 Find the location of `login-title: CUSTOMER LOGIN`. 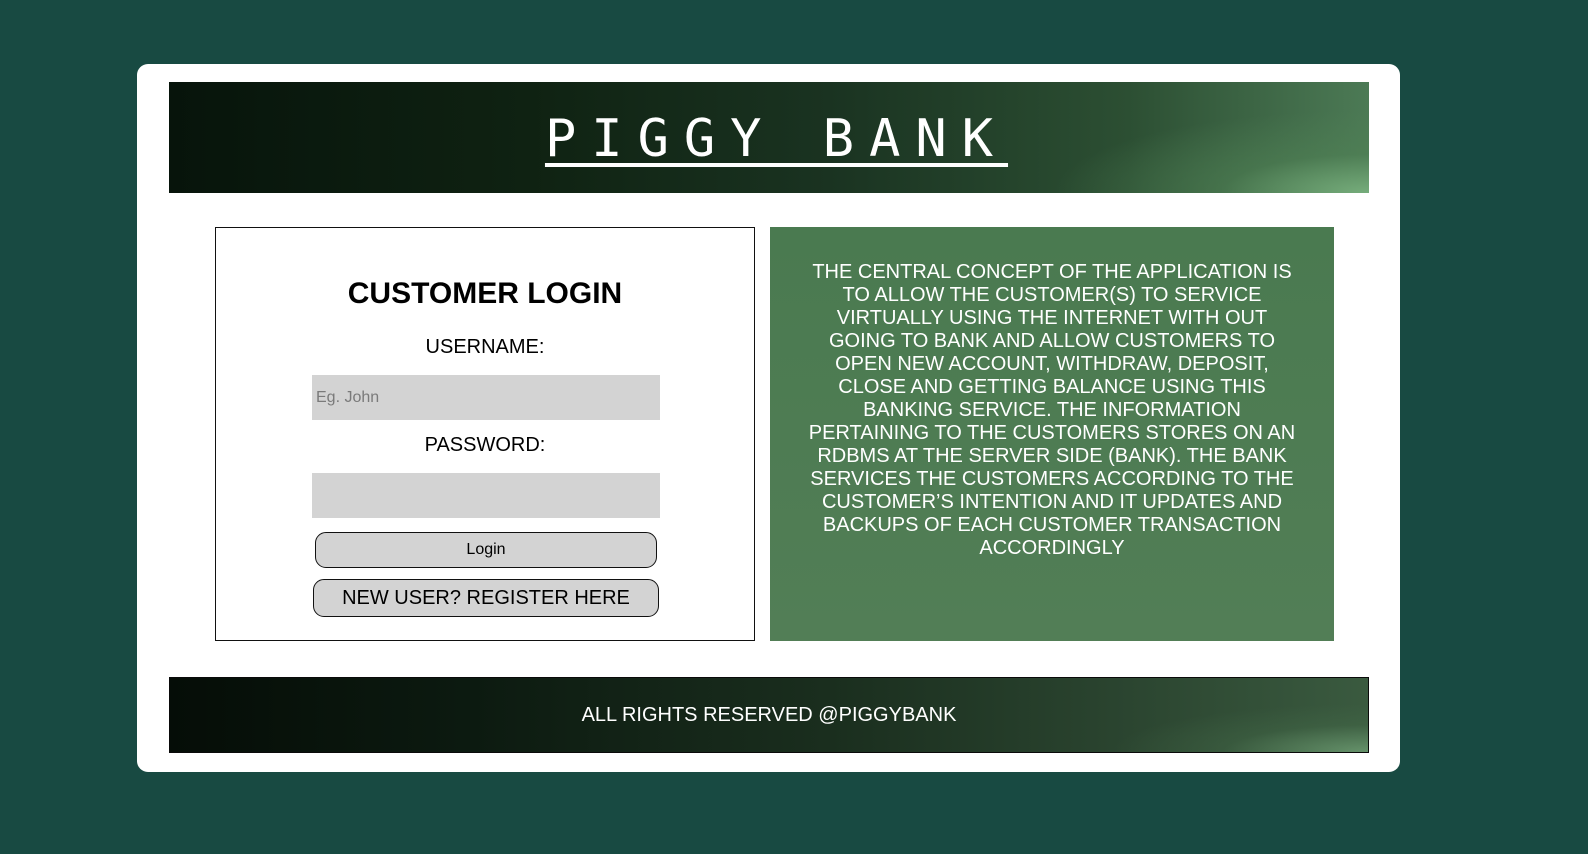

login-title: CUSTOMER LOGIN is located at coordinates (485, 293).